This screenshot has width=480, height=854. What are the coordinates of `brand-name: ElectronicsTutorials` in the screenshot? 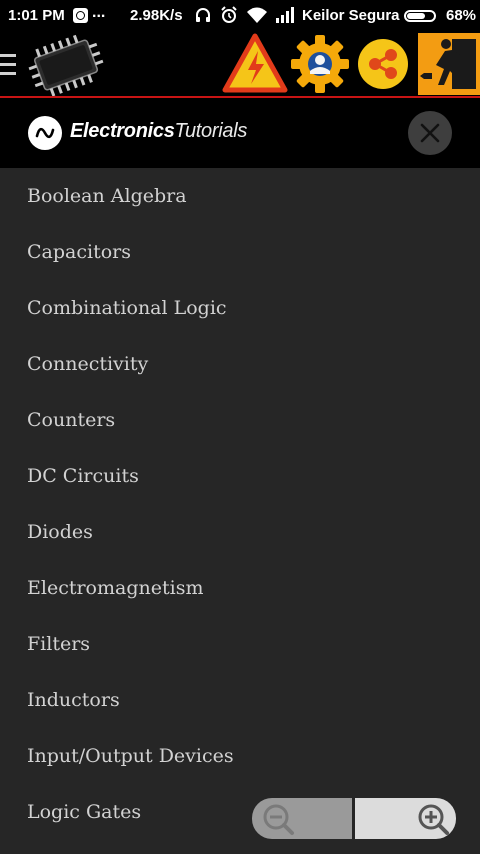 It's located at (158, 131).